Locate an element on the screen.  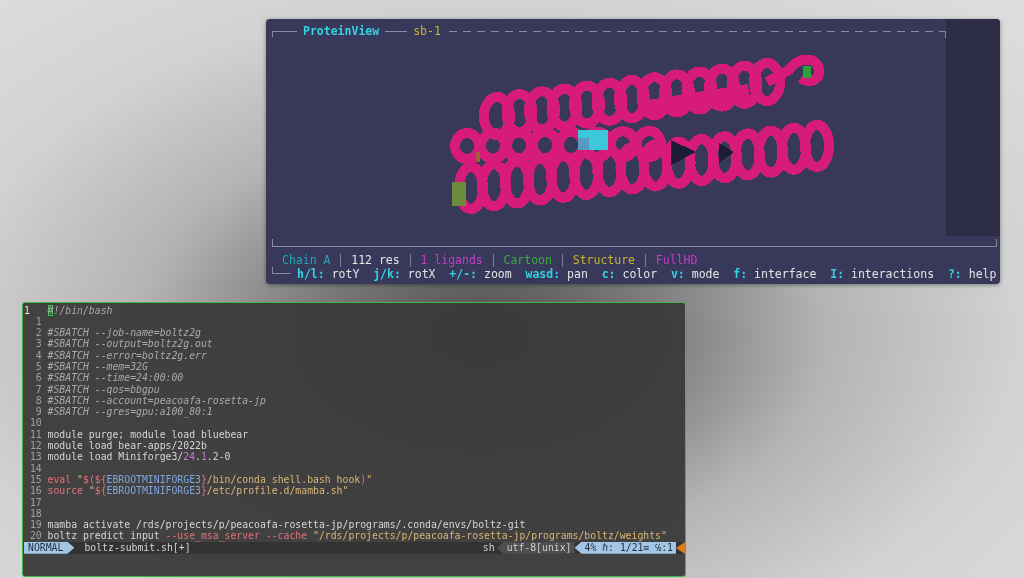
code-line: #SBATCH --output=boltz2g.out is located at coordinates (130, 344).